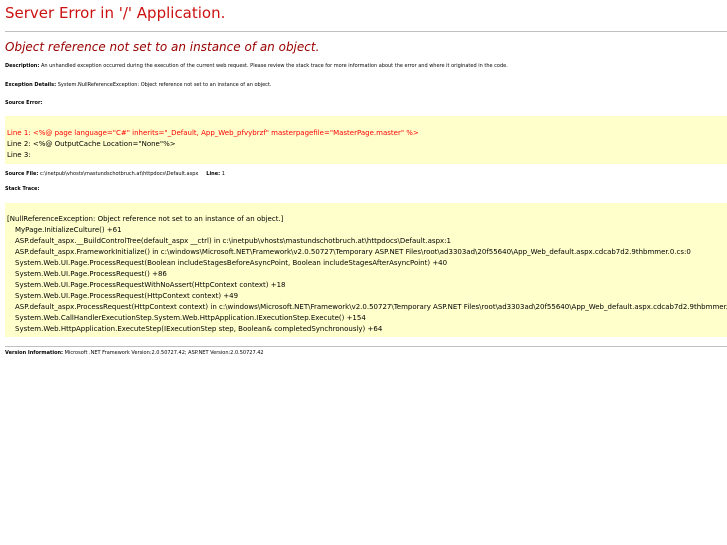 Image resolution: width=727 pixels, height=545 pixels. What do you see at coordinates (223, 174) in the screenshot?
I see `source-line-number: 1` at bounding box center [223, 174].